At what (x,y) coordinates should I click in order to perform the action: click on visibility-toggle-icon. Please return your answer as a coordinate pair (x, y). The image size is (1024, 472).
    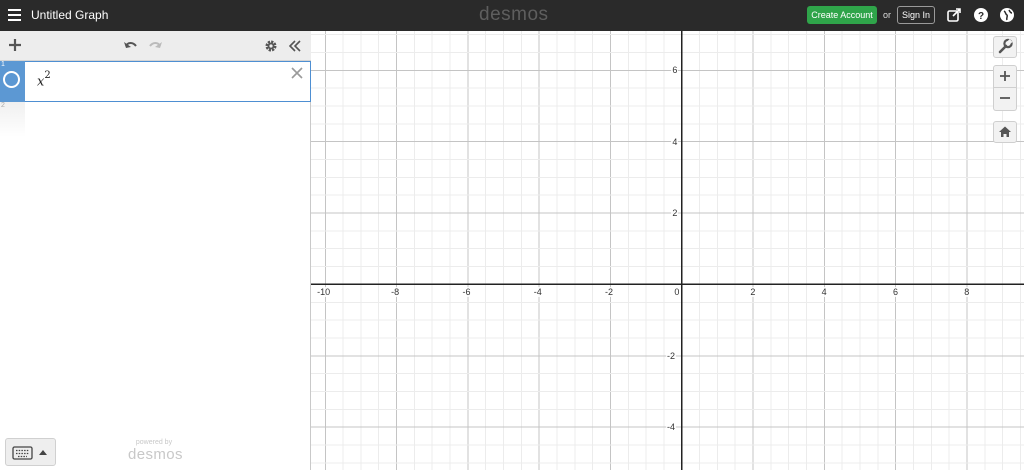
    Looking at the image, I should click on (11, 79).